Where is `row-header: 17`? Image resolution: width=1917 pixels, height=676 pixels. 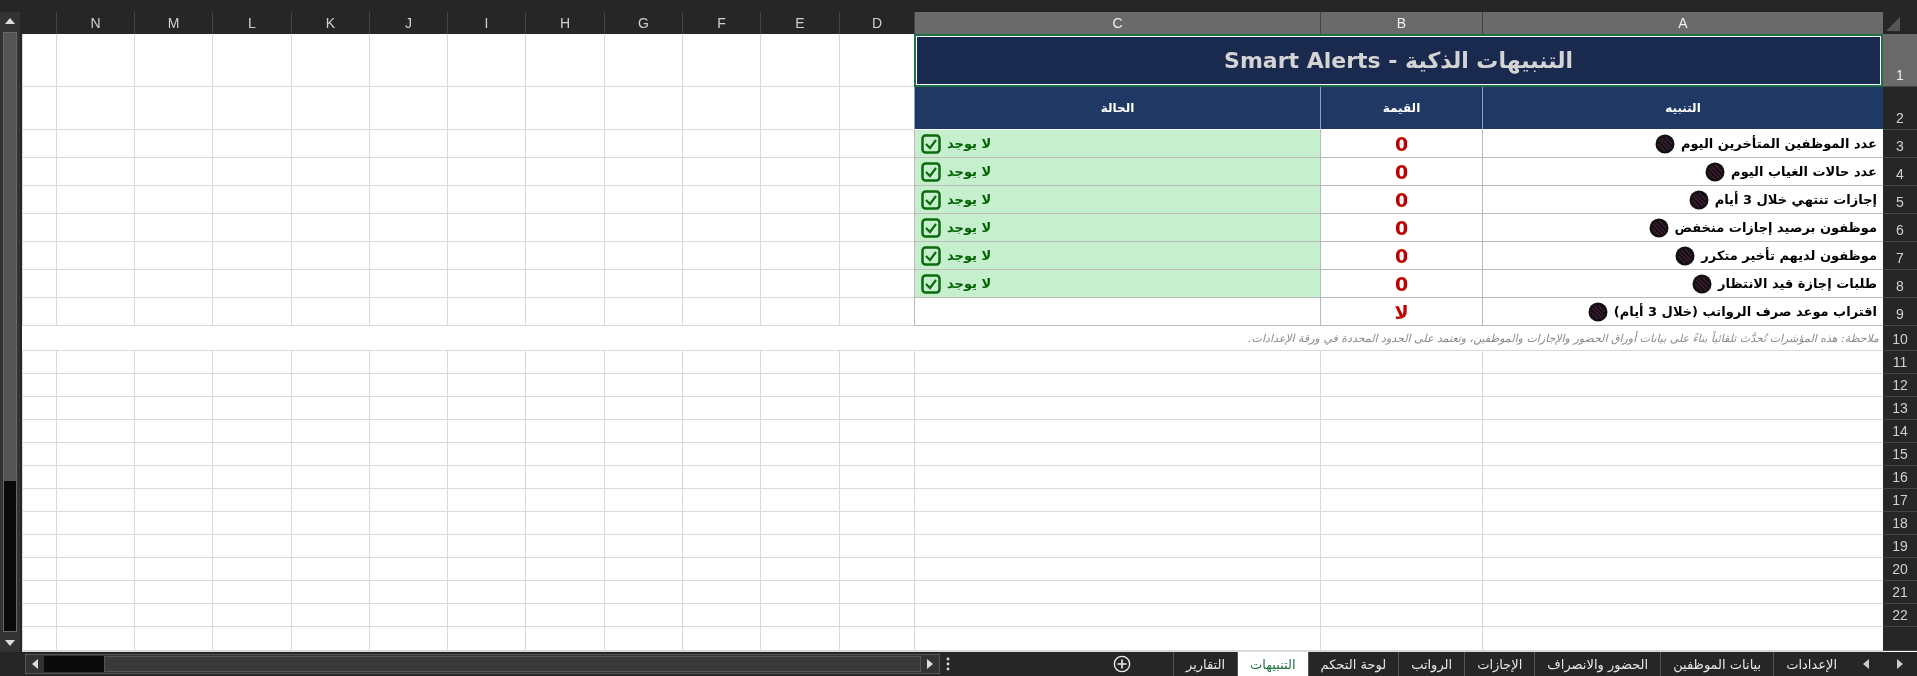
row-header: 17 is located at coordinates (1900, 500).